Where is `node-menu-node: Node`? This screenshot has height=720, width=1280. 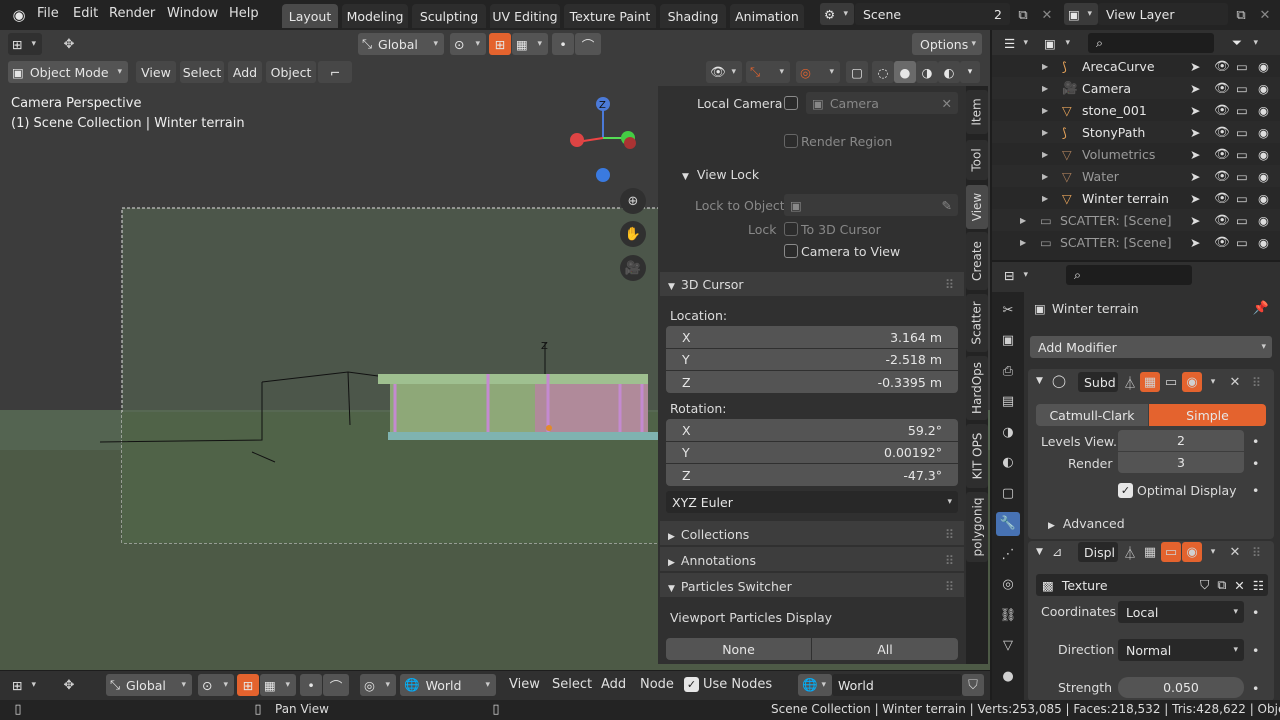 node-menu-node: Node is located at coordinates (657, 684).